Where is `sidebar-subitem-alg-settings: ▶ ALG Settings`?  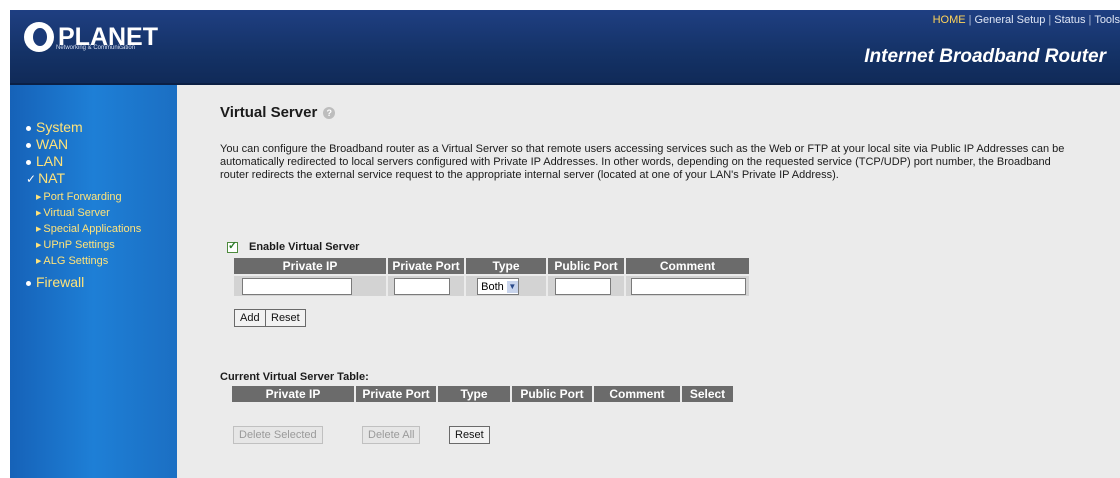
sidebar-subitem-alg-settings: ▶ ALG Settings is located at coordinates (72, 261).